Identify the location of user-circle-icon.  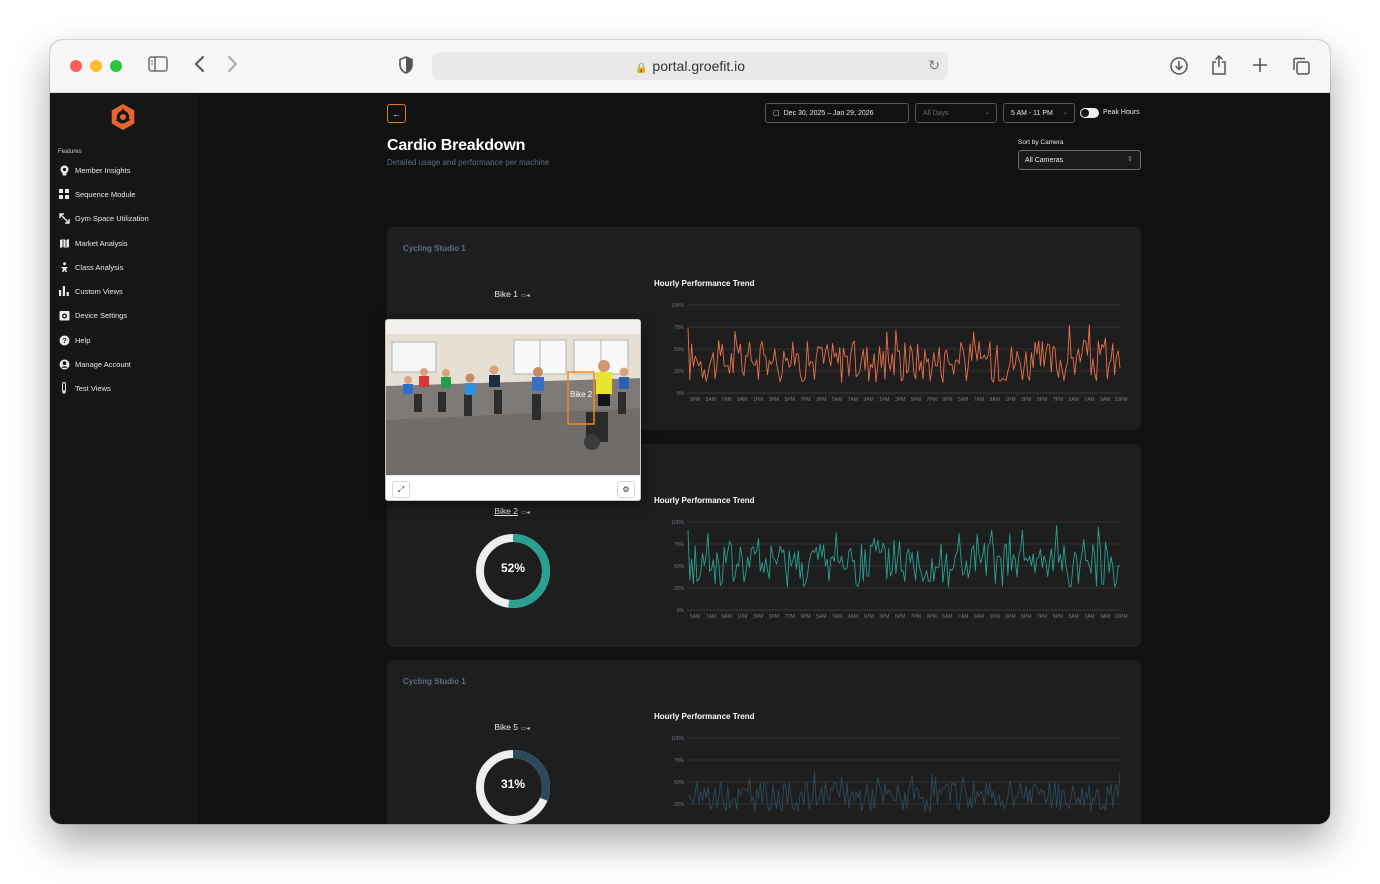
(64, 364).